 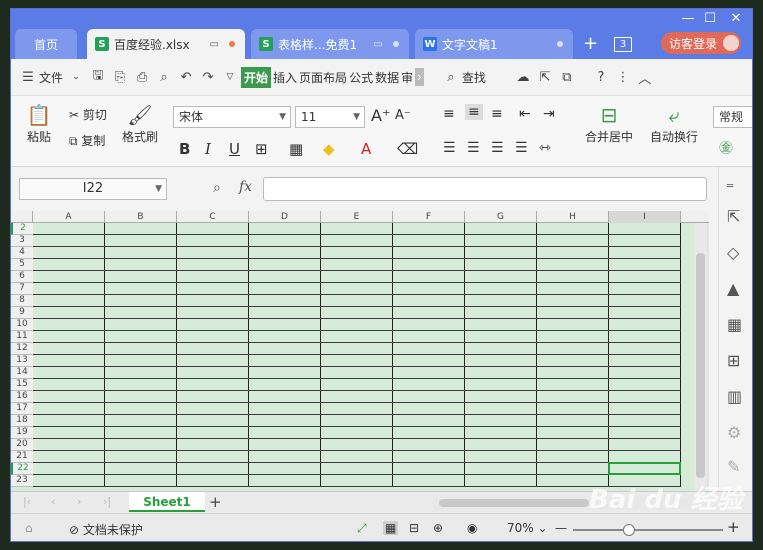 What do you see at coordinates (733, 252) in the screenshot?
I see `shapes-icon: ◇` at bounding box center [733, 252].